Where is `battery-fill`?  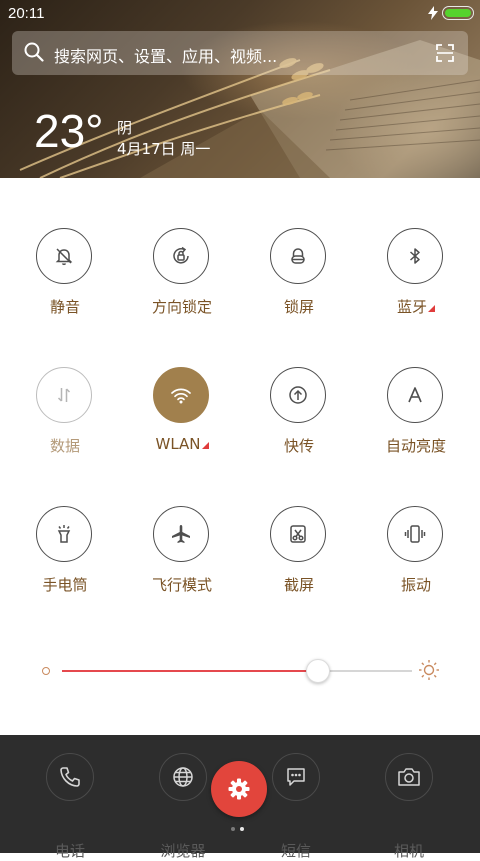 battery-fill is located at coordinates (458, 13).